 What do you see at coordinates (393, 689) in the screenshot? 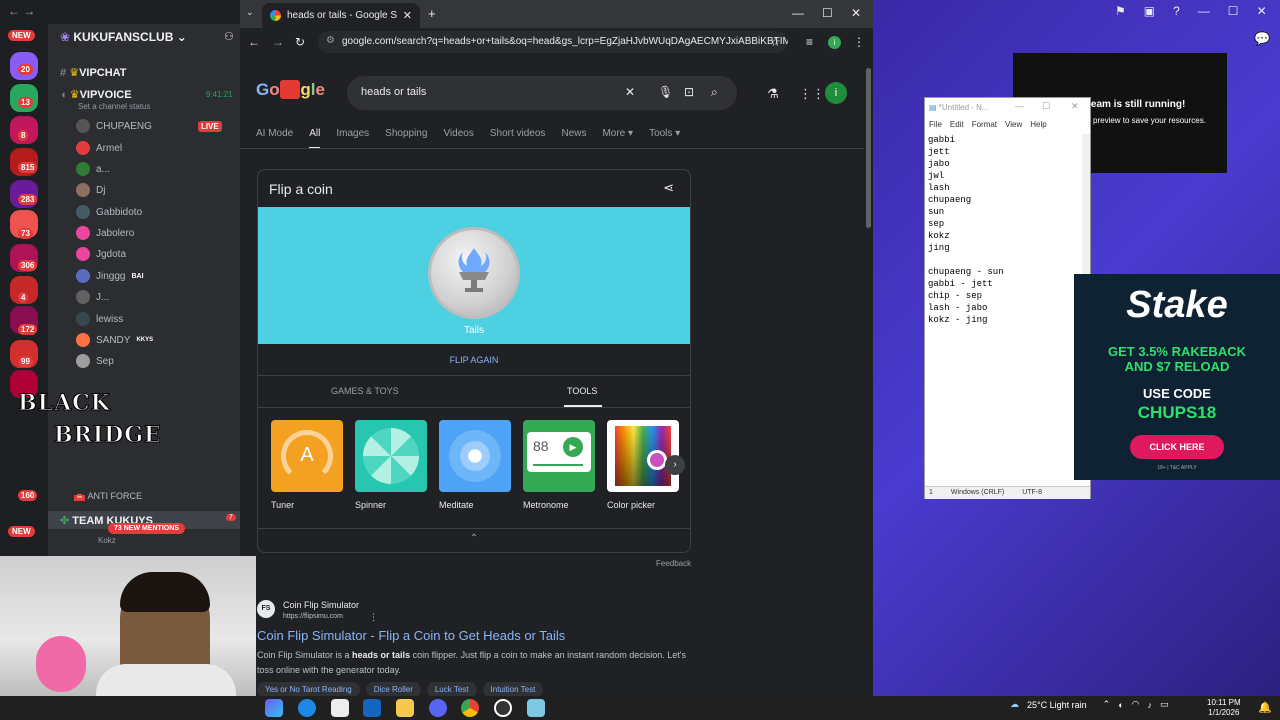
I see `sitelink: Dice Roller` at bounding box center [393, 689].